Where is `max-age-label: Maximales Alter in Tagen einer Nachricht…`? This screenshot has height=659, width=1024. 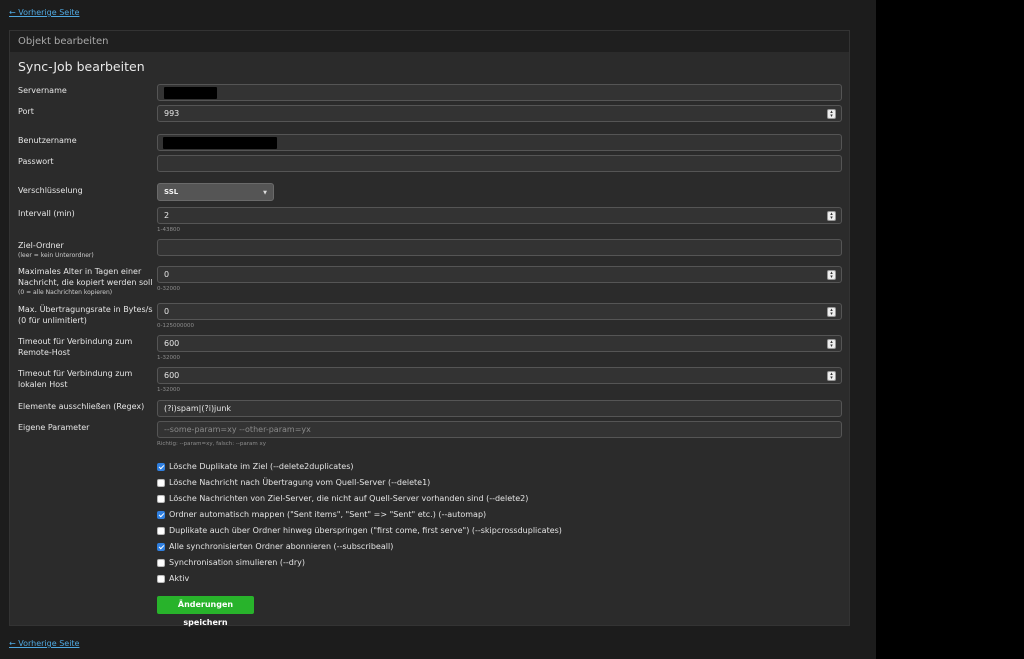
max-age-label: Maximales Alter in Tagen einer Nachricht… is located at coordinates (85, 282).